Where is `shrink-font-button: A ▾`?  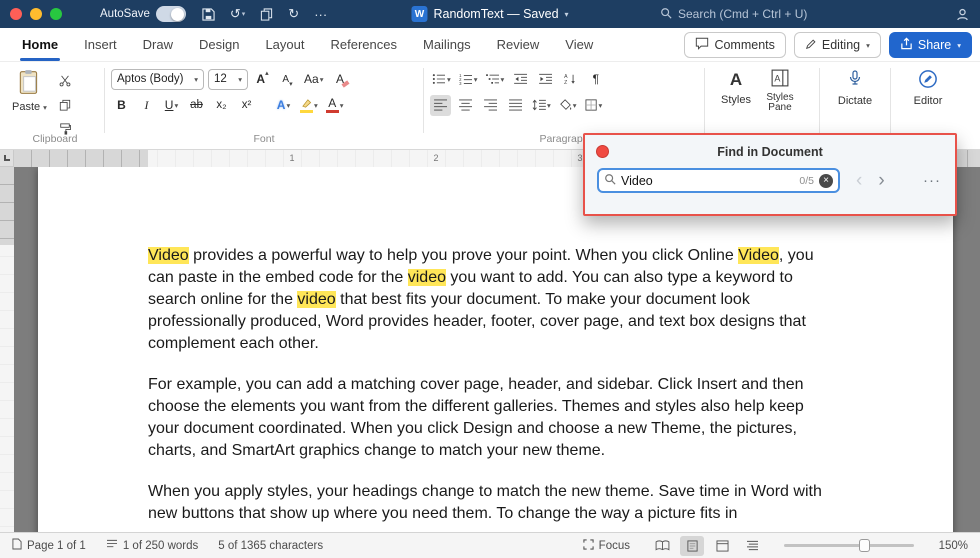
shrink-font-button: A ▾ is located at coordinates (287, 79).